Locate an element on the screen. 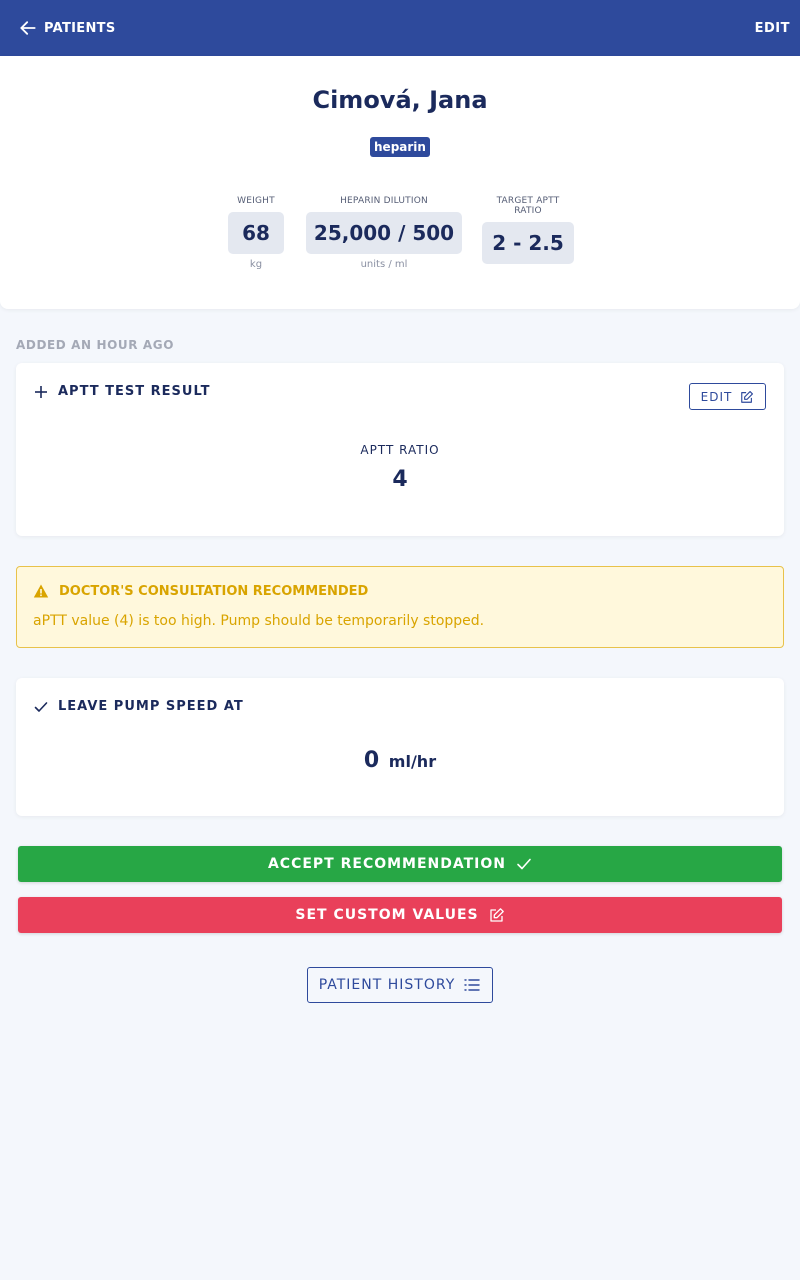 This screenshot has height=1280, width=800. pump-speed-card: LEAVE PUMP SPEED AT 0 ml/hr is located at coordinates (400, 747).